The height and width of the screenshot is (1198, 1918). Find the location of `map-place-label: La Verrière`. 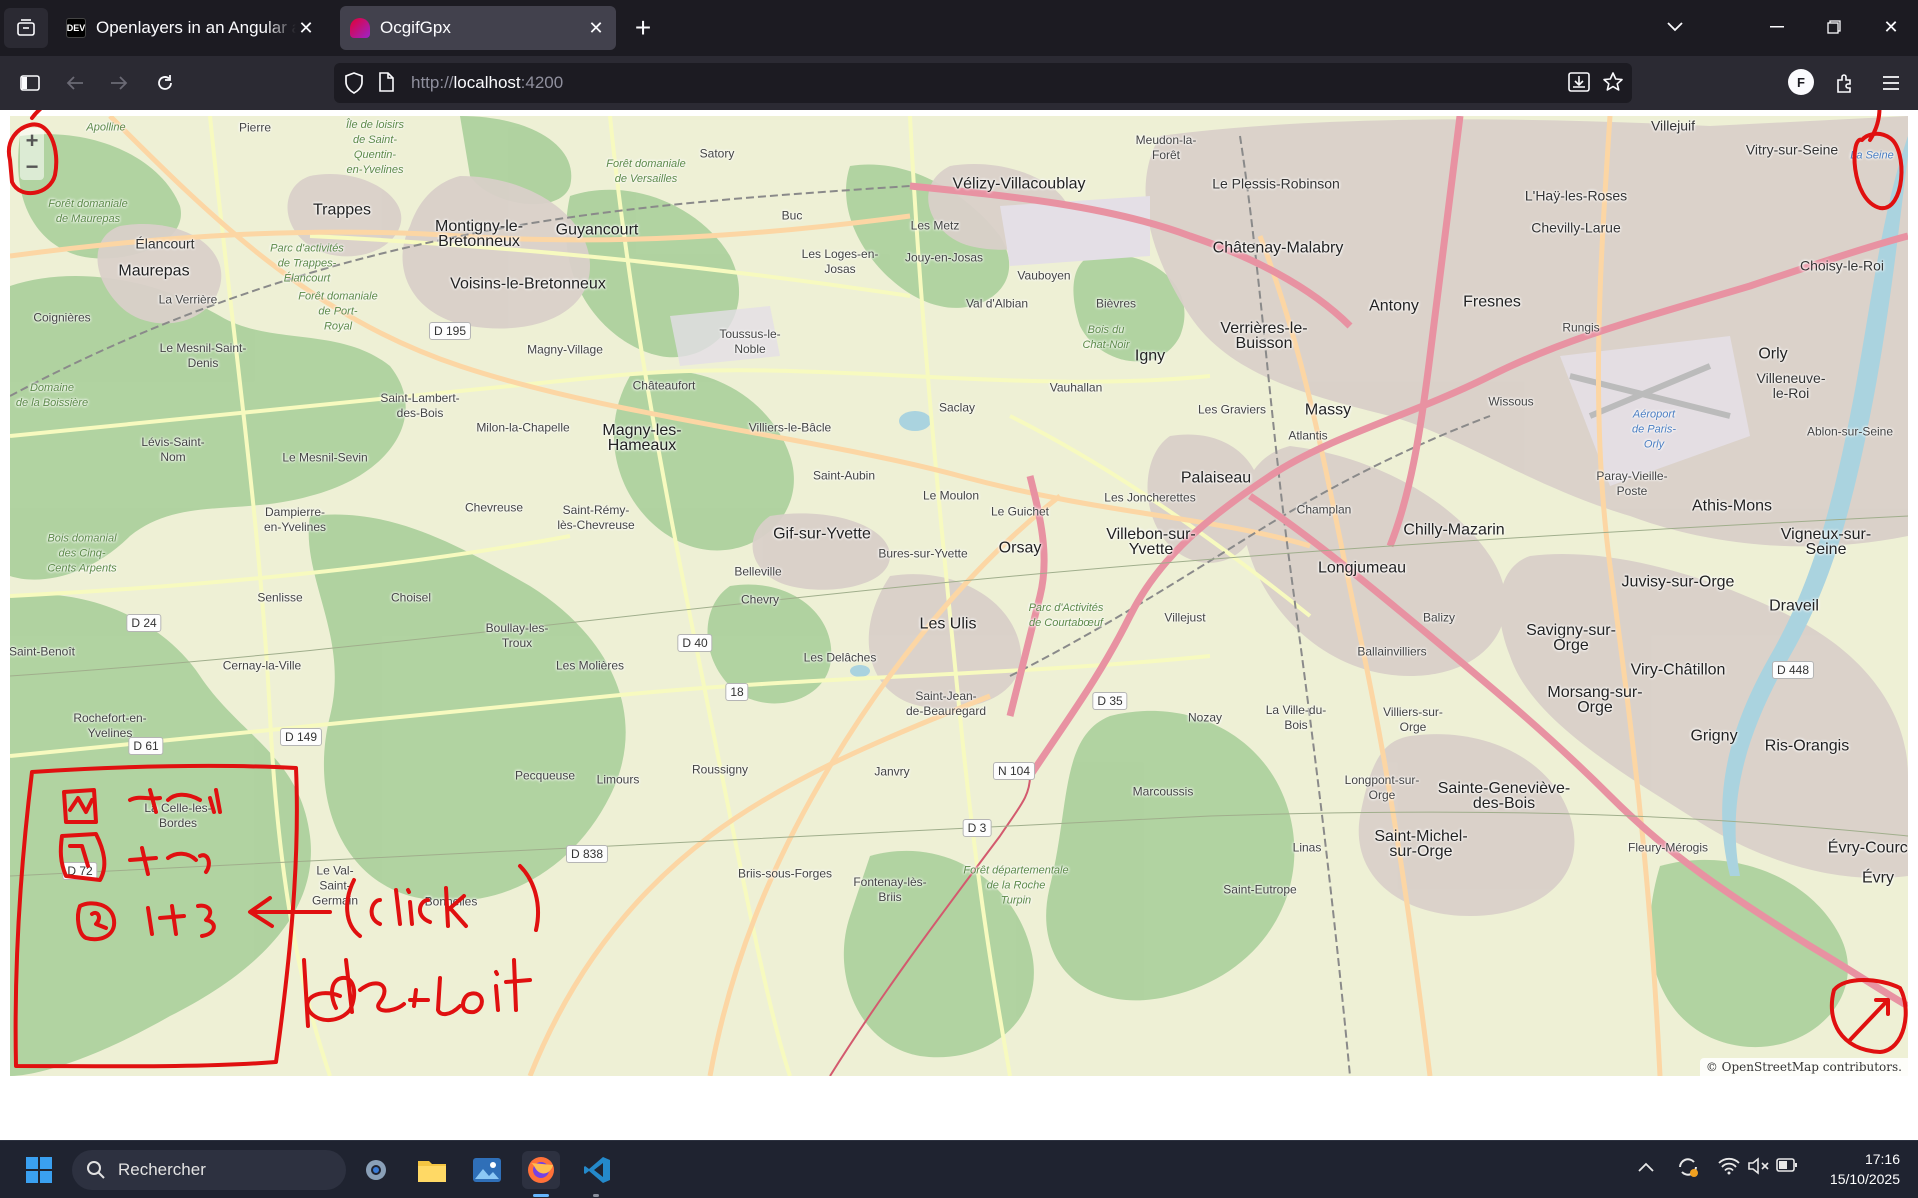

map-place-label: La Verrière is located at coordinates (188, 299).